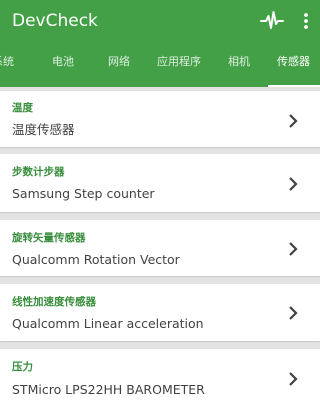  What do you see at coordinates (239, 62) in the screenshot?
I see `tab-camera: 相机` at bounding box center [239, 62].